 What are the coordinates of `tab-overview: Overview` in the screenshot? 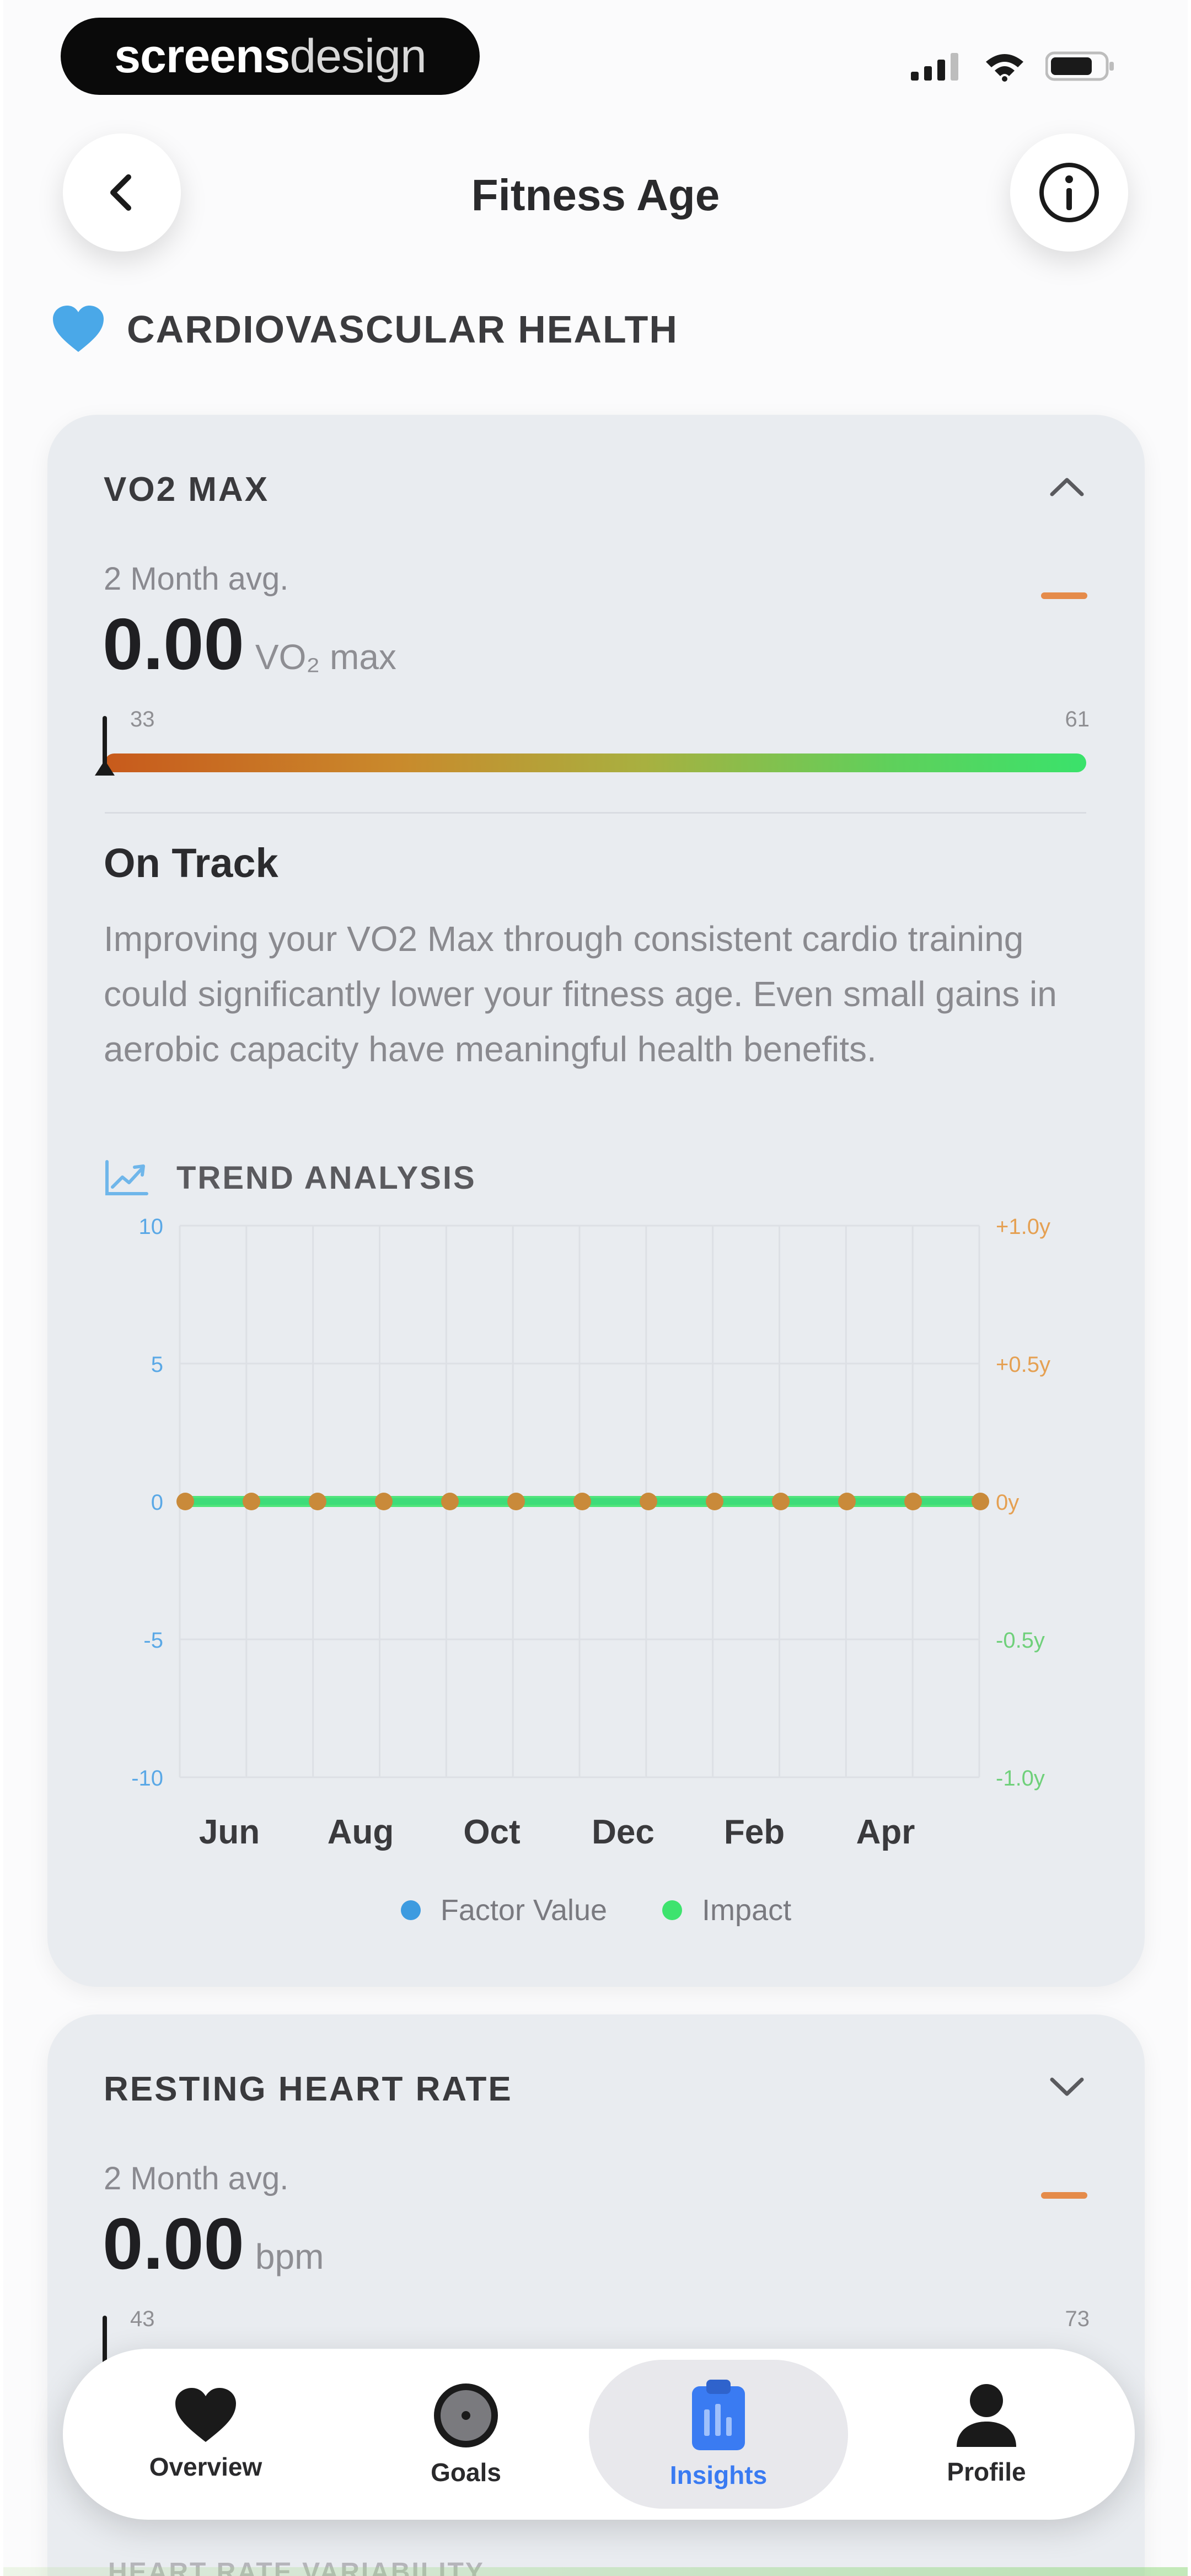 It's located at (205, 2434).